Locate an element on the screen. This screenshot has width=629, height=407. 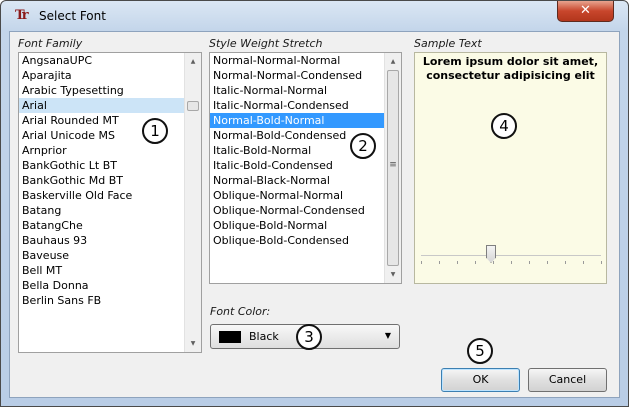
list-item: Bell MT is located at coordinates (110, 270).